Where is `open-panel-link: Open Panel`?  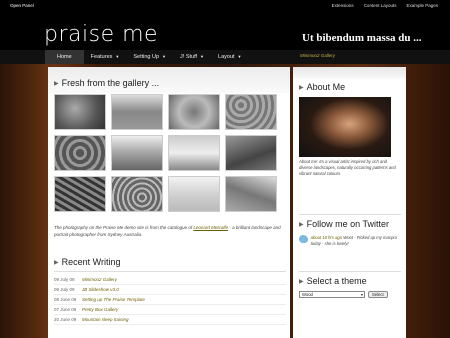 open-panel-link: Open Panel is located at coordinates (22, 5).